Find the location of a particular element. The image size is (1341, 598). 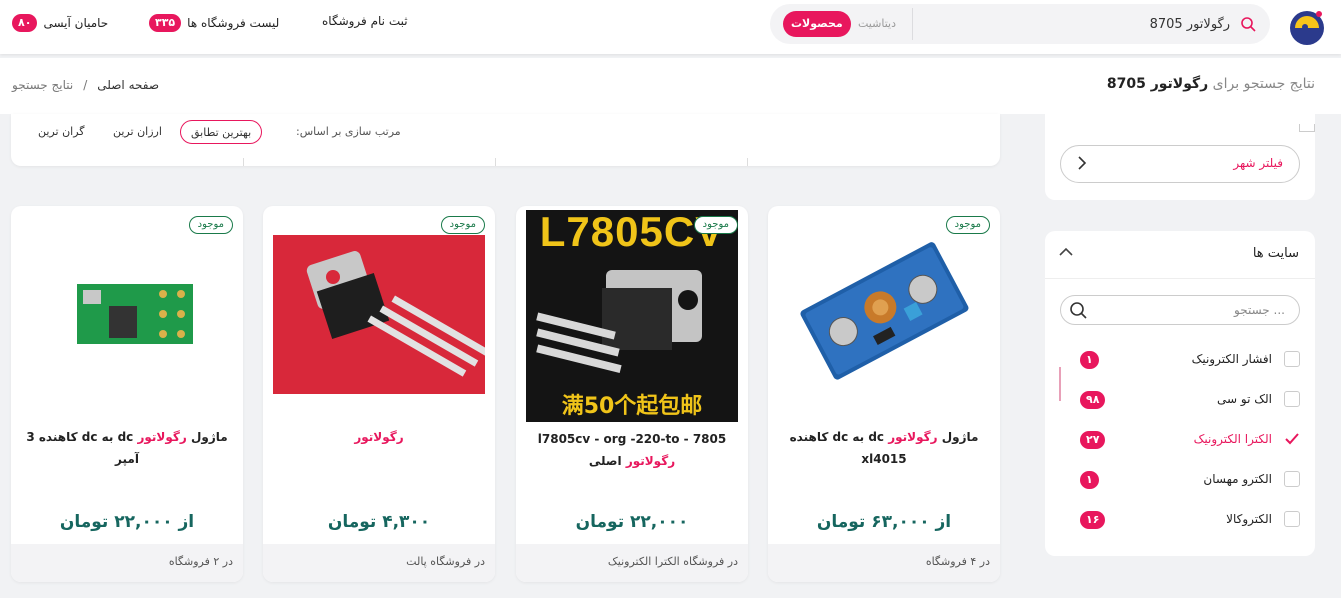

checkbox-partial is located at coordinates (1307, 128).